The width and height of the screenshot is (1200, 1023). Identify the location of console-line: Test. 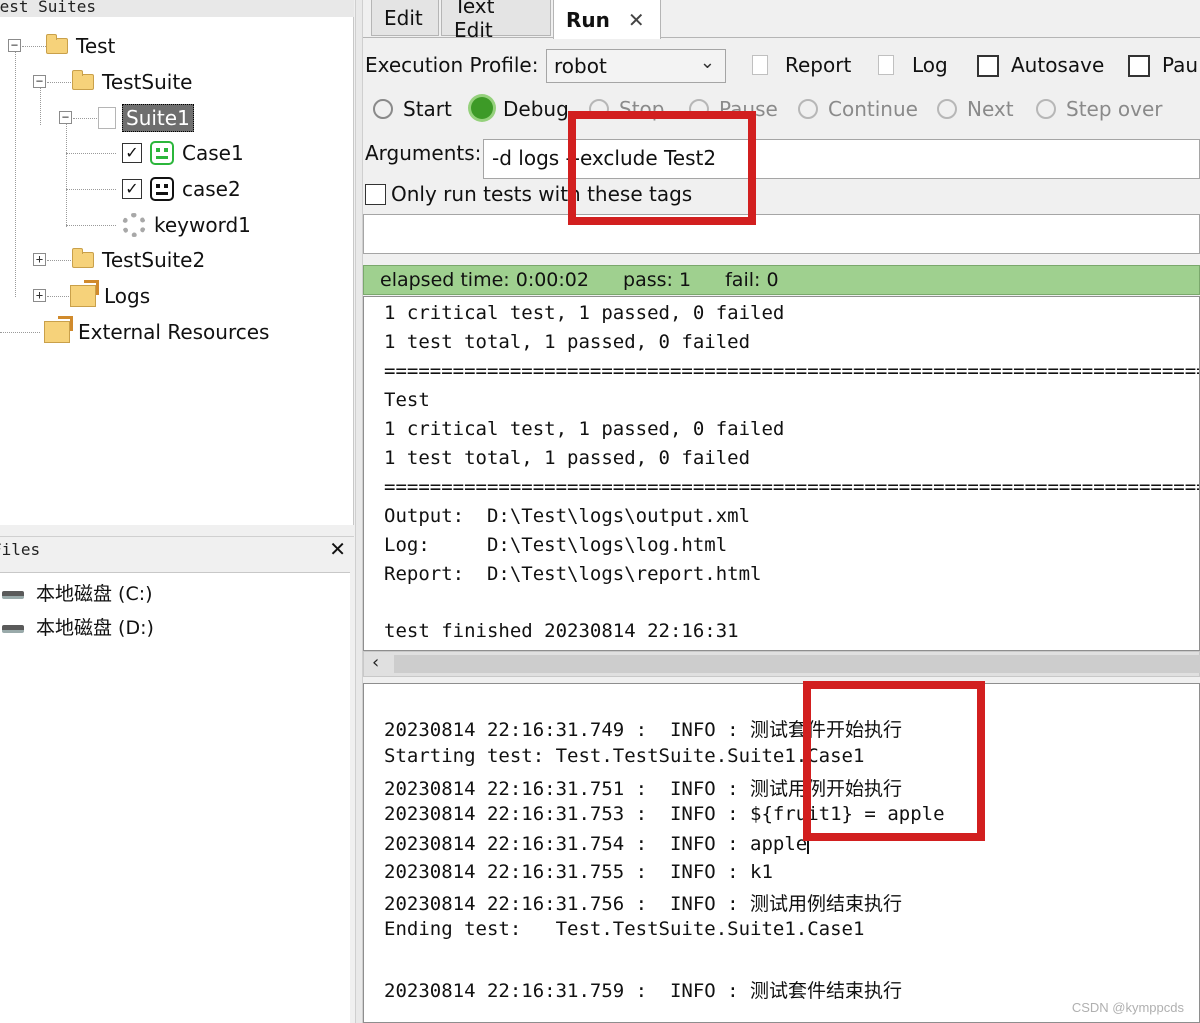
(407, 400).